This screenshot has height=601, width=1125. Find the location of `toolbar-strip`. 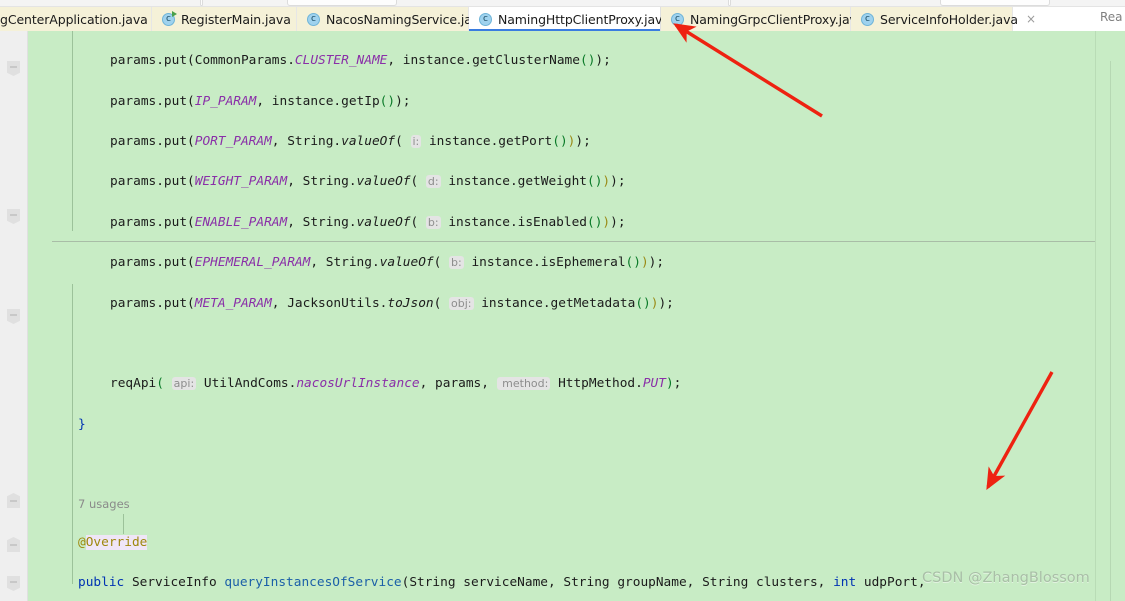

toolbar-strip is located at coordinates (562, 3).